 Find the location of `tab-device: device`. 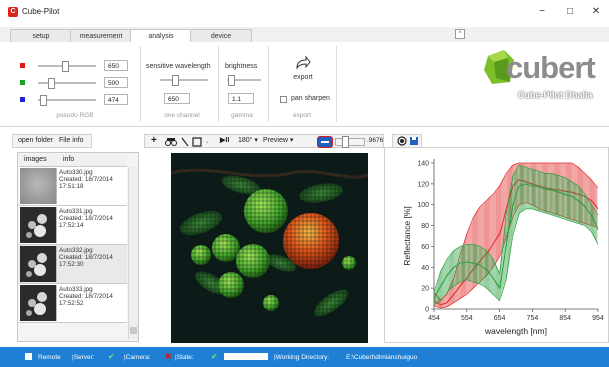

tab-device: device is located at coordinates (221, 36).